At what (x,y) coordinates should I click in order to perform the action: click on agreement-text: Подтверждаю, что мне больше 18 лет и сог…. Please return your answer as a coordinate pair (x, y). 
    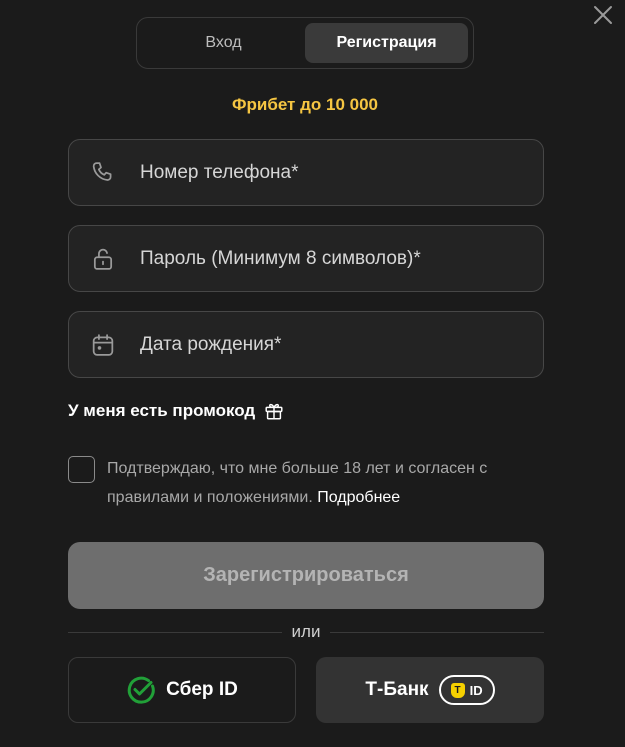
    Looking at the image, I should click on (327, 483).